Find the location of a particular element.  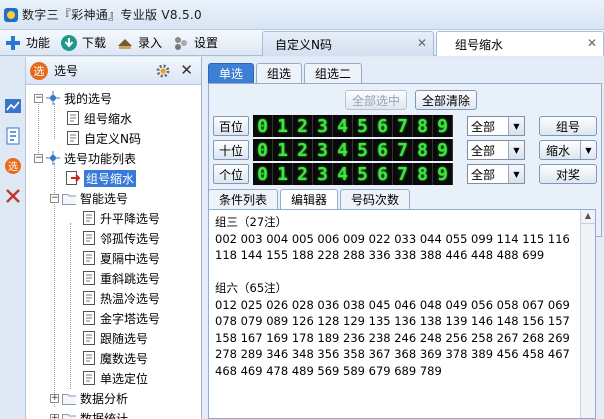

check-prize-button: 对奖 is located at coordinates (568, 174).